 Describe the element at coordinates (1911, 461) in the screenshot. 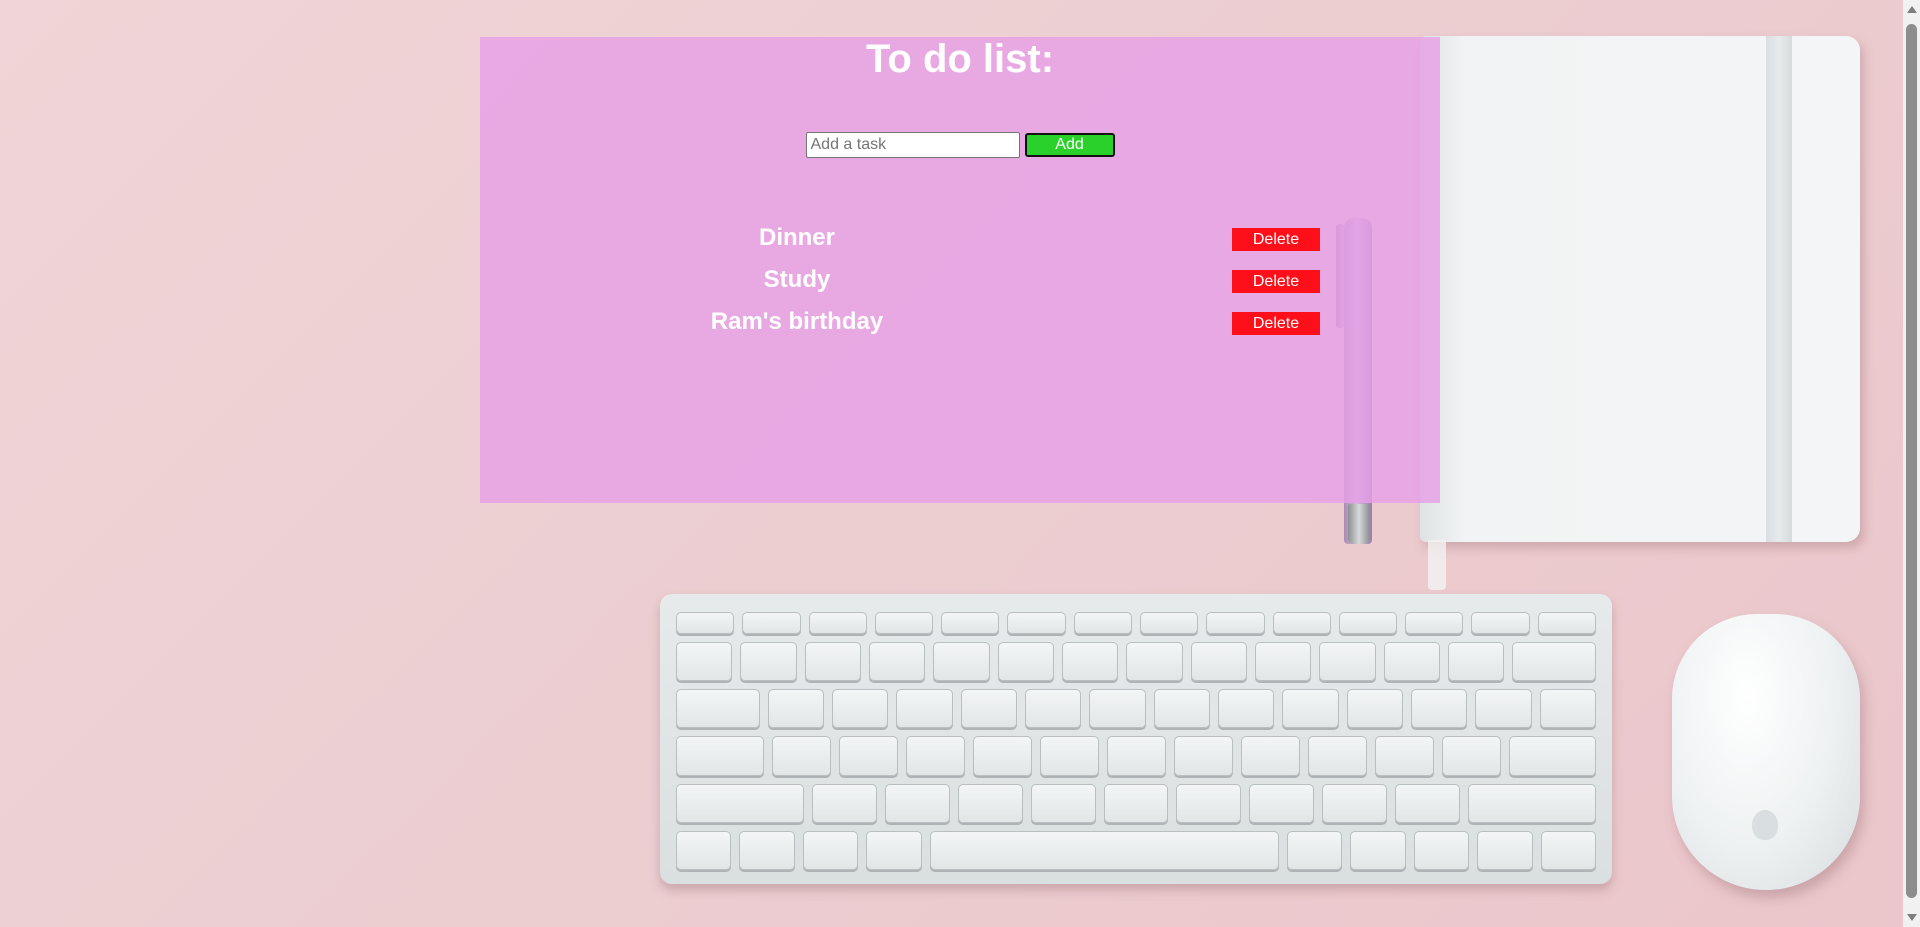

I see `scroll-thumb` at that location.